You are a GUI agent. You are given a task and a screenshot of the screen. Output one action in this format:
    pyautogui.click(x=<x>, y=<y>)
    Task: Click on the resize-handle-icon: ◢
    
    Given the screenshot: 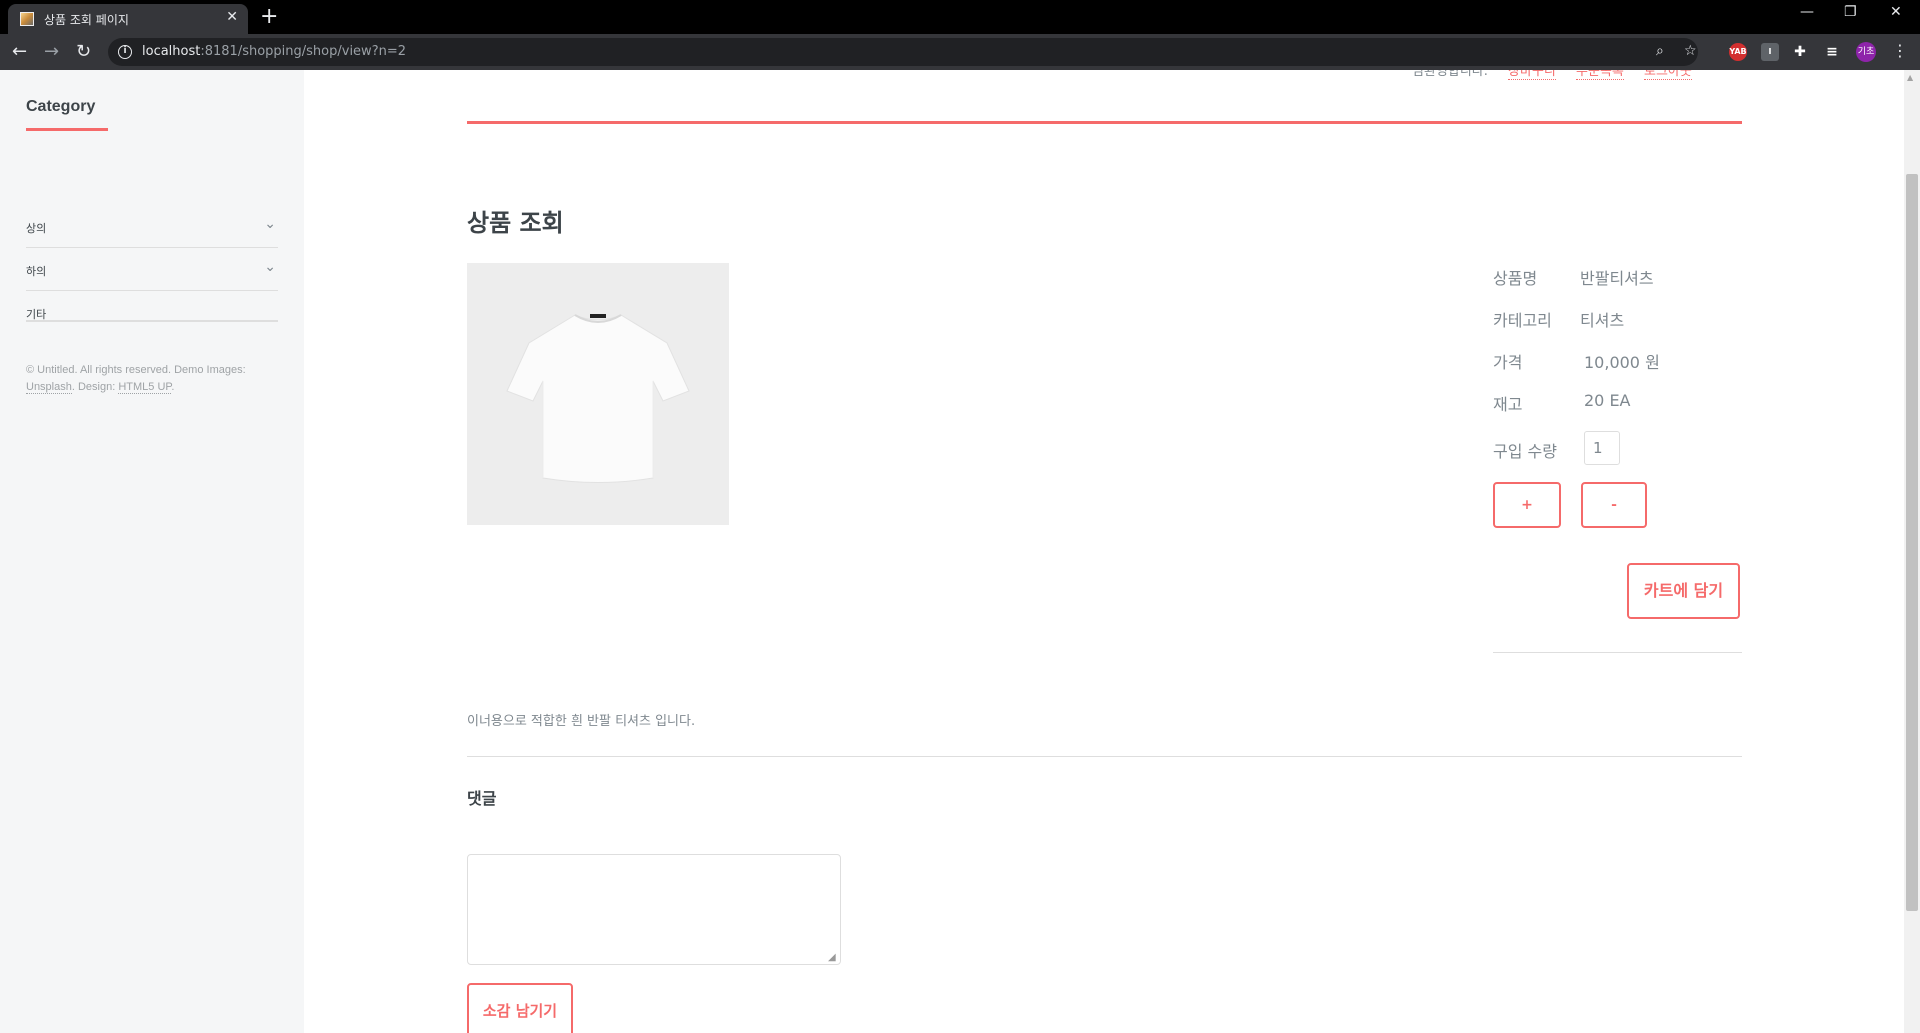 What is the action you would take?
    pyautogui.click(x=832, y=957)
    